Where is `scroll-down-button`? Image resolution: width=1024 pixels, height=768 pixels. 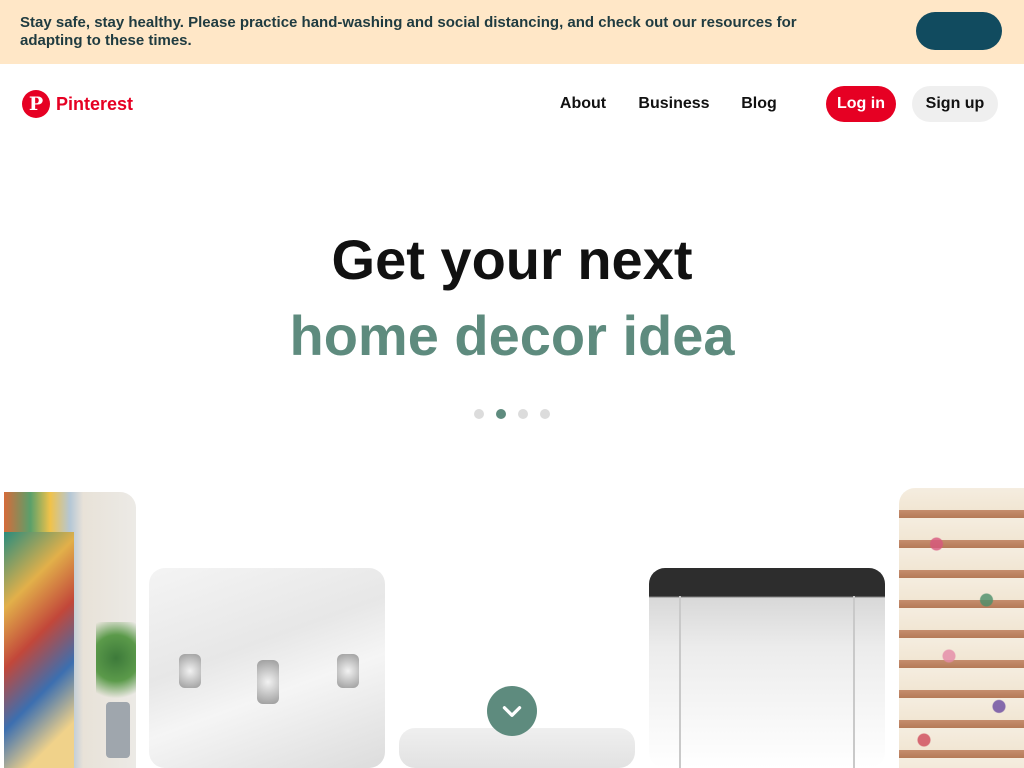 scroll-down-button is located at coordinates (512, 711).